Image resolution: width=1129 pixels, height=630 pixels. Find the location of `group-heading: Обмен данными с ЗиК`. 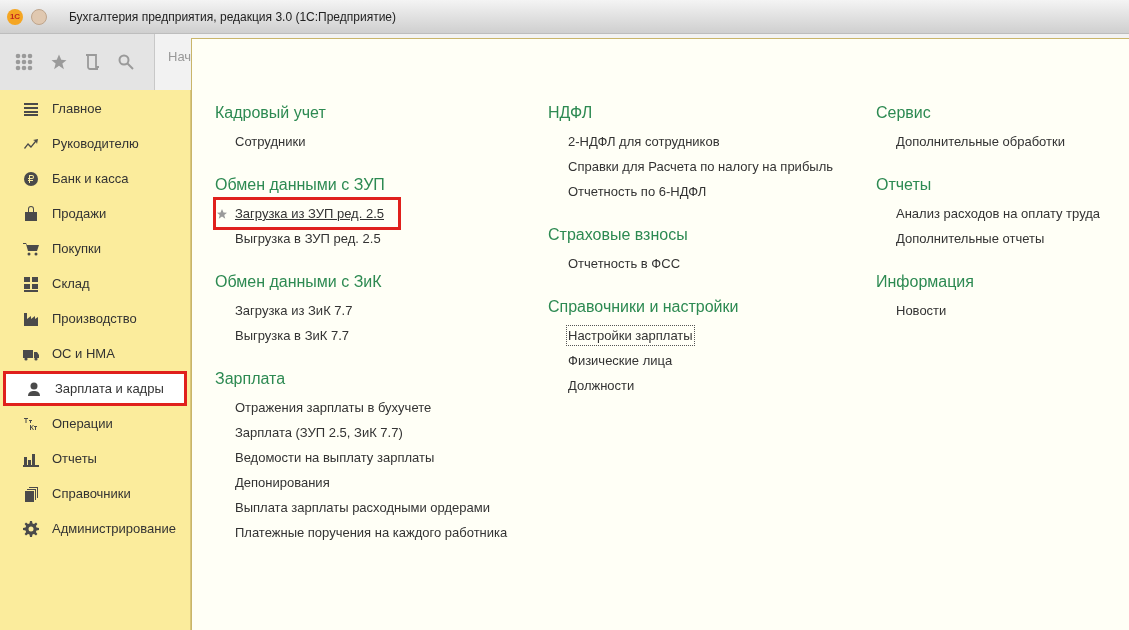

group-heading: Обмен данными с ЗиК is located at coordinates (299, 282).